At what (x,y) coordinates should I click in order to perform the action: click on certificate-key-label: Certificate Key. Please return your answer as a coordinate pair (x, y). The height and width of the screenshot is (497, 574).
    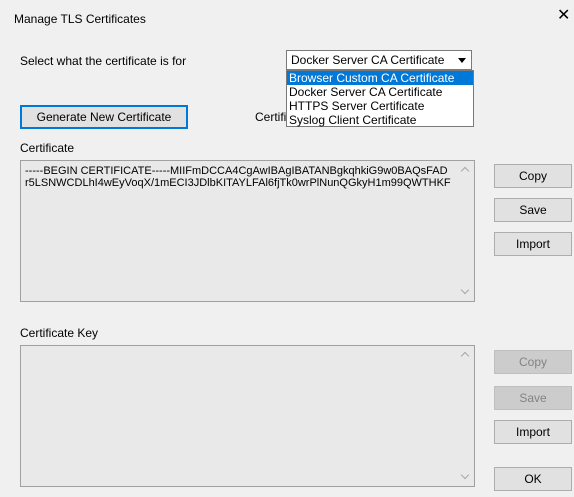
    Looking at the image, I should click on (59, 333).